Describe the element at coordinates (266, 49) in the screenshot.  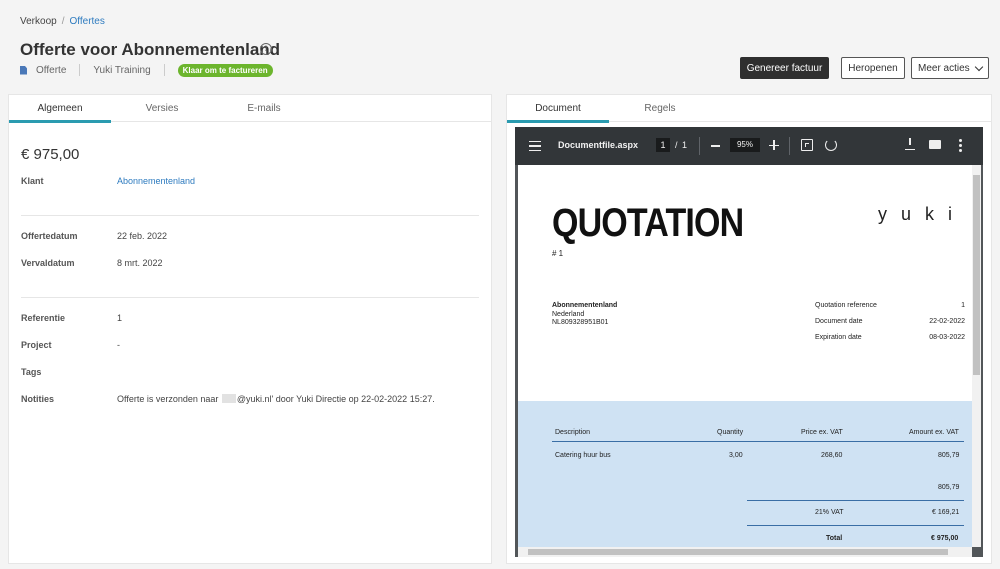
I see `info-icon: i` at that location.